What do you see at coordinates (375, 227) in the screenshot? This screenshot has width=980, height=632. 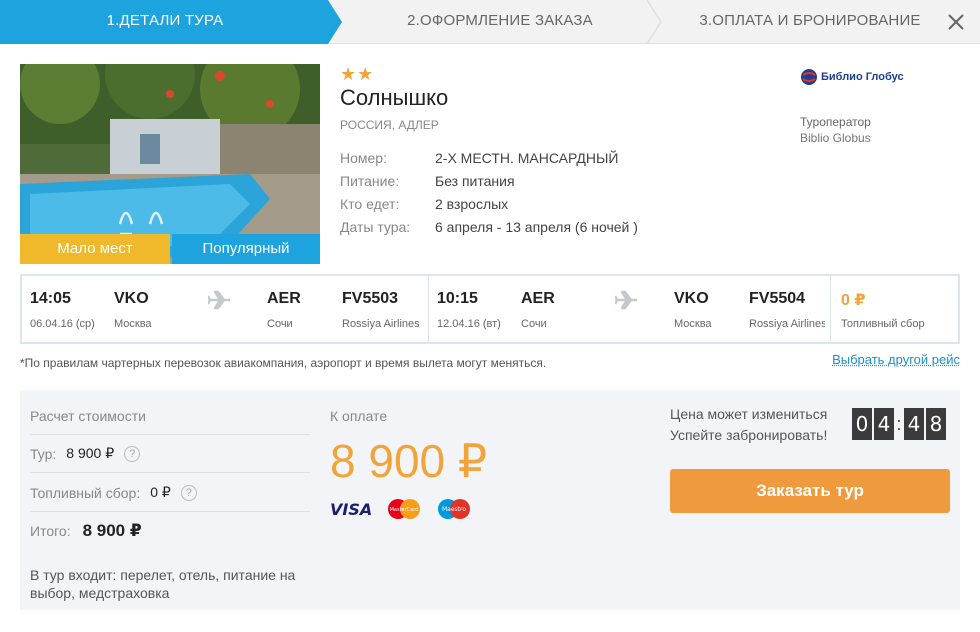 I see `detail-label: Даты тура:` at bounding box center [375, 227].